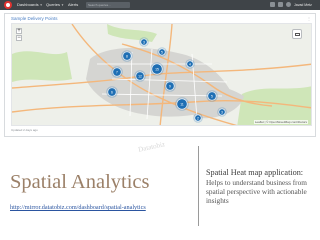 The height and width of the screenshot is (240, 320). I want to click on map-marker: 11, so click(182, 104).